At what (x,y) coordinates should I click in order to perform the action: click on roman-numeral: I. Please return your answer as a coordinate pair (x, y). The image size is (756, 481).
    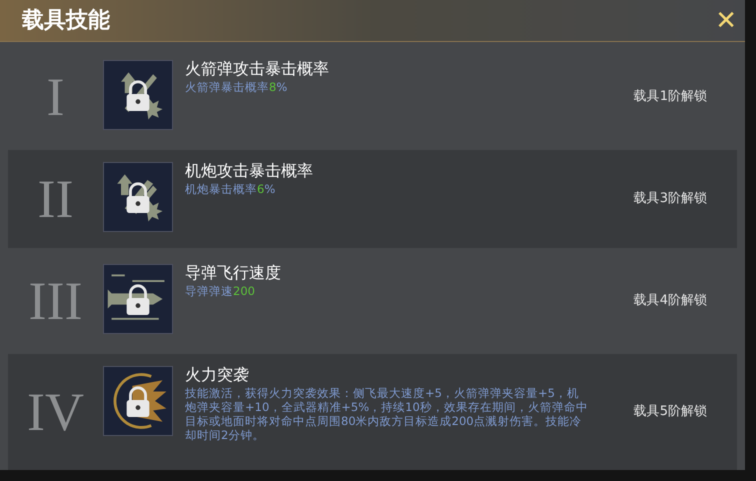
    Looking at the image, I should click on (56, 97).